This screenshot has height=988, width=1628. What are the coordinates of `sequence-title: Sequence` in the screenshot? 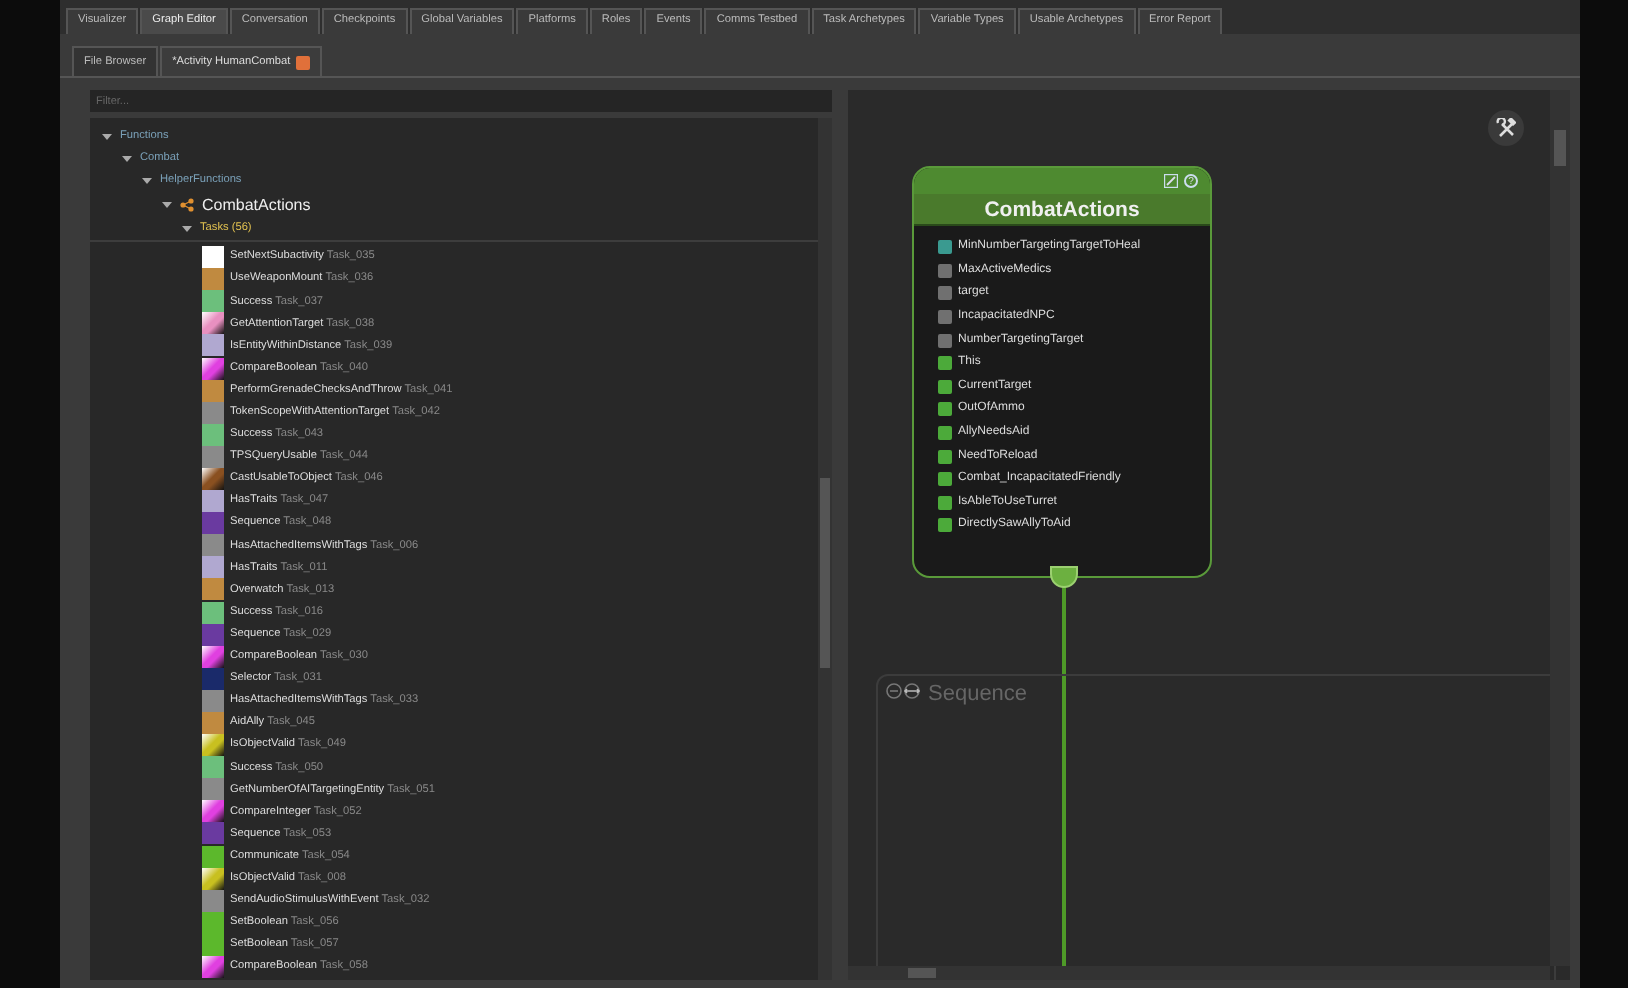 It's located at (978, 694).